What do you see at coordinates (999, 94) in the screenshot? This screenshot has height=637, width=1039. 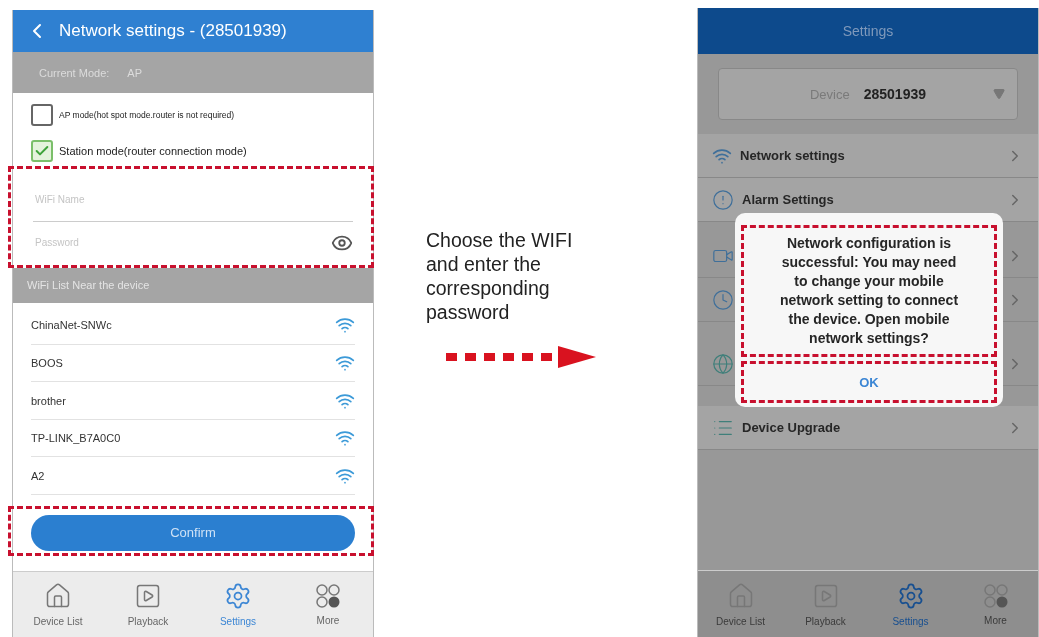 I see `dropdown-icon` at bounding box center [999, 94].